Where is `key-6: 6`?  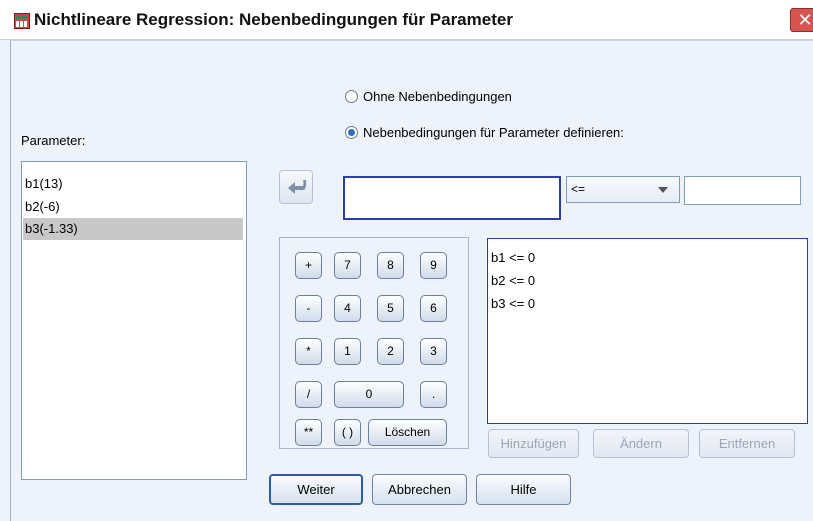 key-6: 6 is located at coordinates (433, 308).